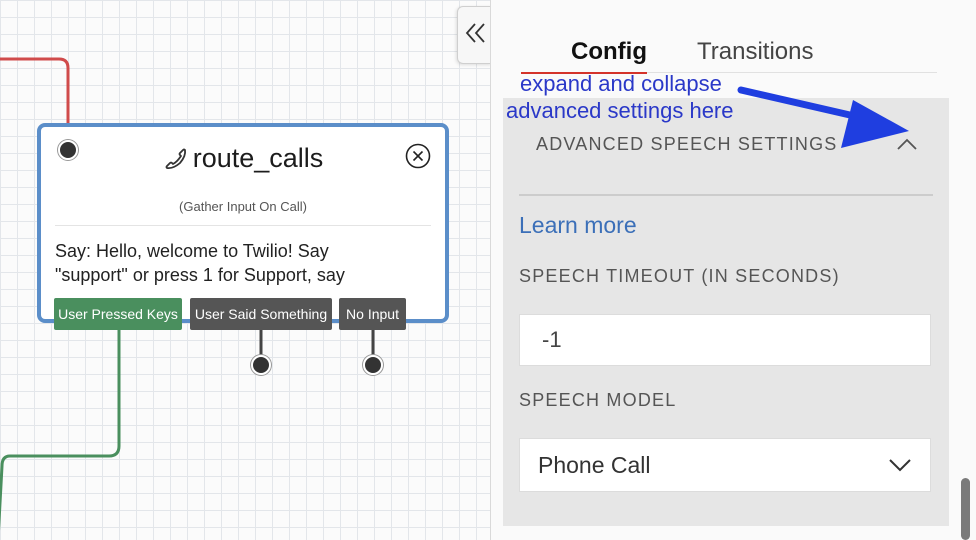 Image resolution: width=976 pixels, height=540 pixels. What do you see at coordinates (418, 156) in the screenshot?
I see `close-circle-icon` at bounding box center [418, 156].